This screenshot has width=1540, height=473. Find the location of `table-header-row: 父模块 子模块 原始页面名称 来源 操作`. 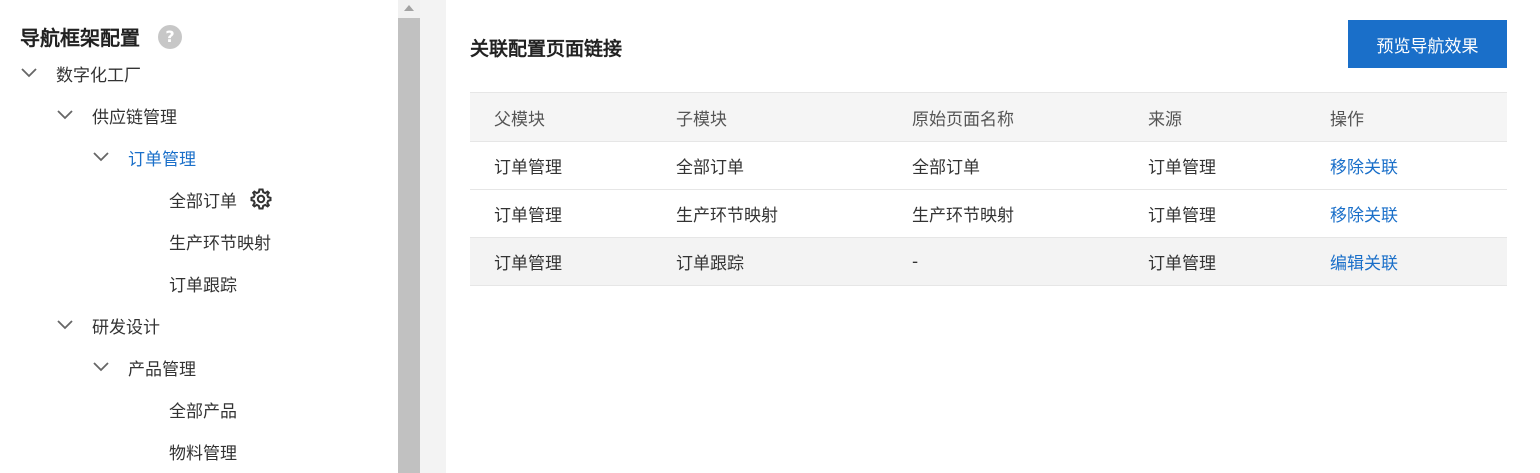

table-header-row: 父模块 子模块 原始页面名称 来源 操作 is located at coordinates (988, 117).